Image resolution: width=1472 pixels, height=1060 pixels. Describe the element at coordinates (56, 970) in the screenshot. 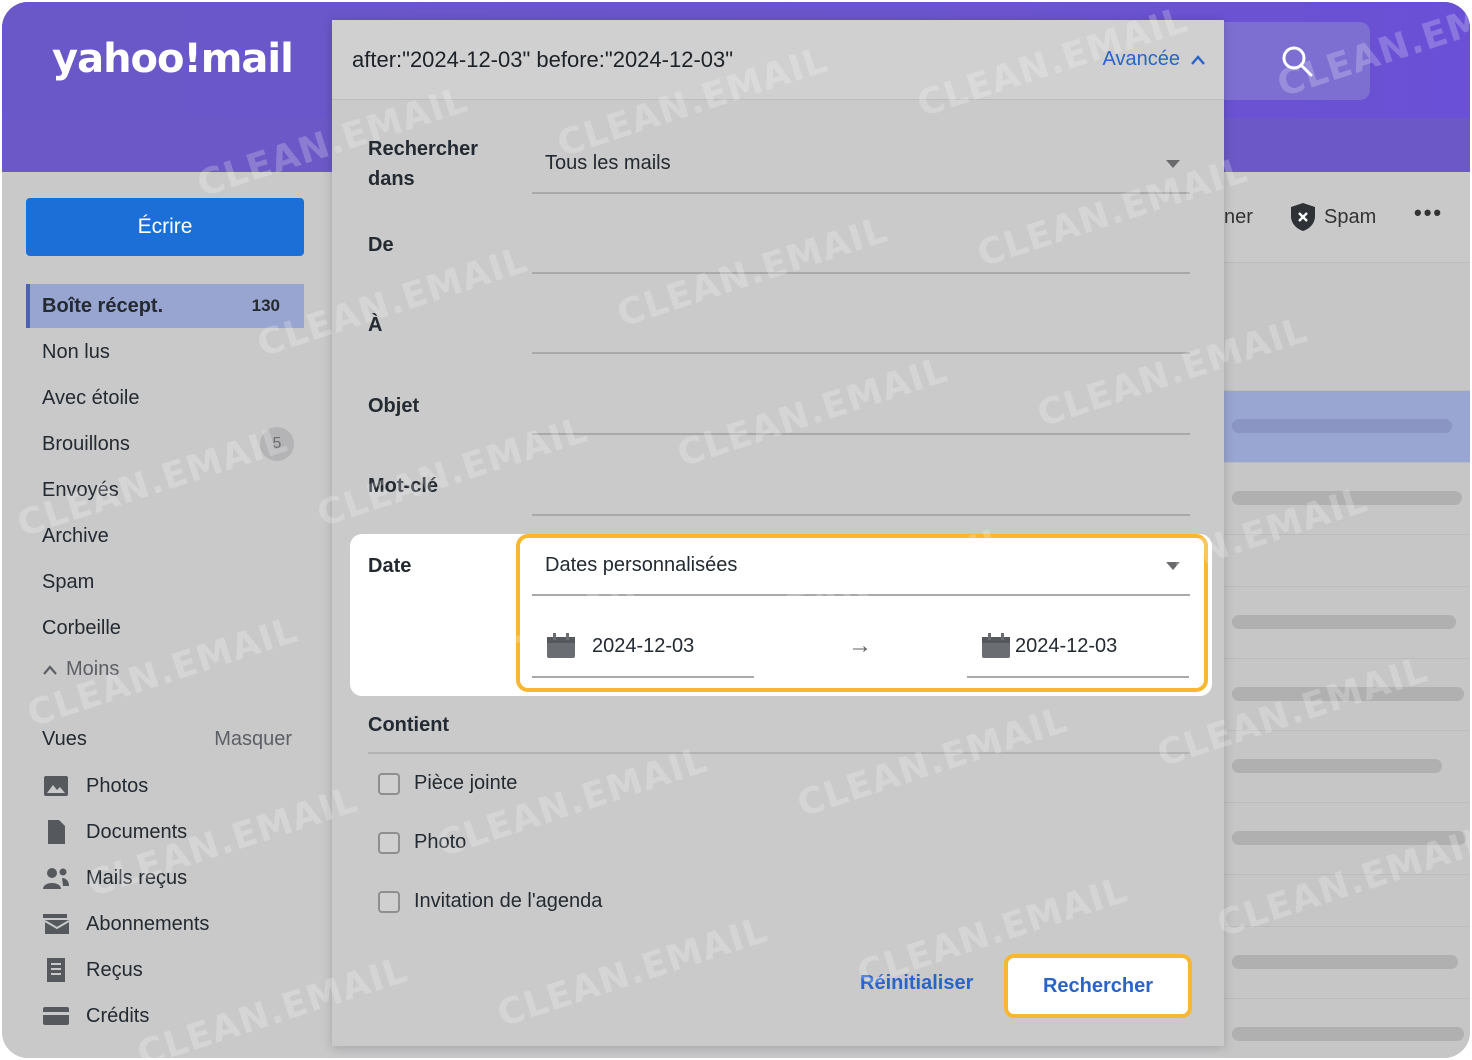

I see `receipt-icon` at that location.